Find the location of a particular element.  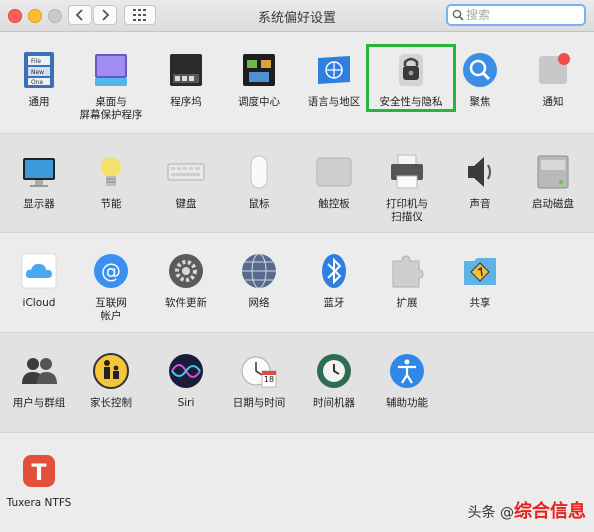

pref-label: 打印机与 扫描仪 is located at coordinates (407, 210).